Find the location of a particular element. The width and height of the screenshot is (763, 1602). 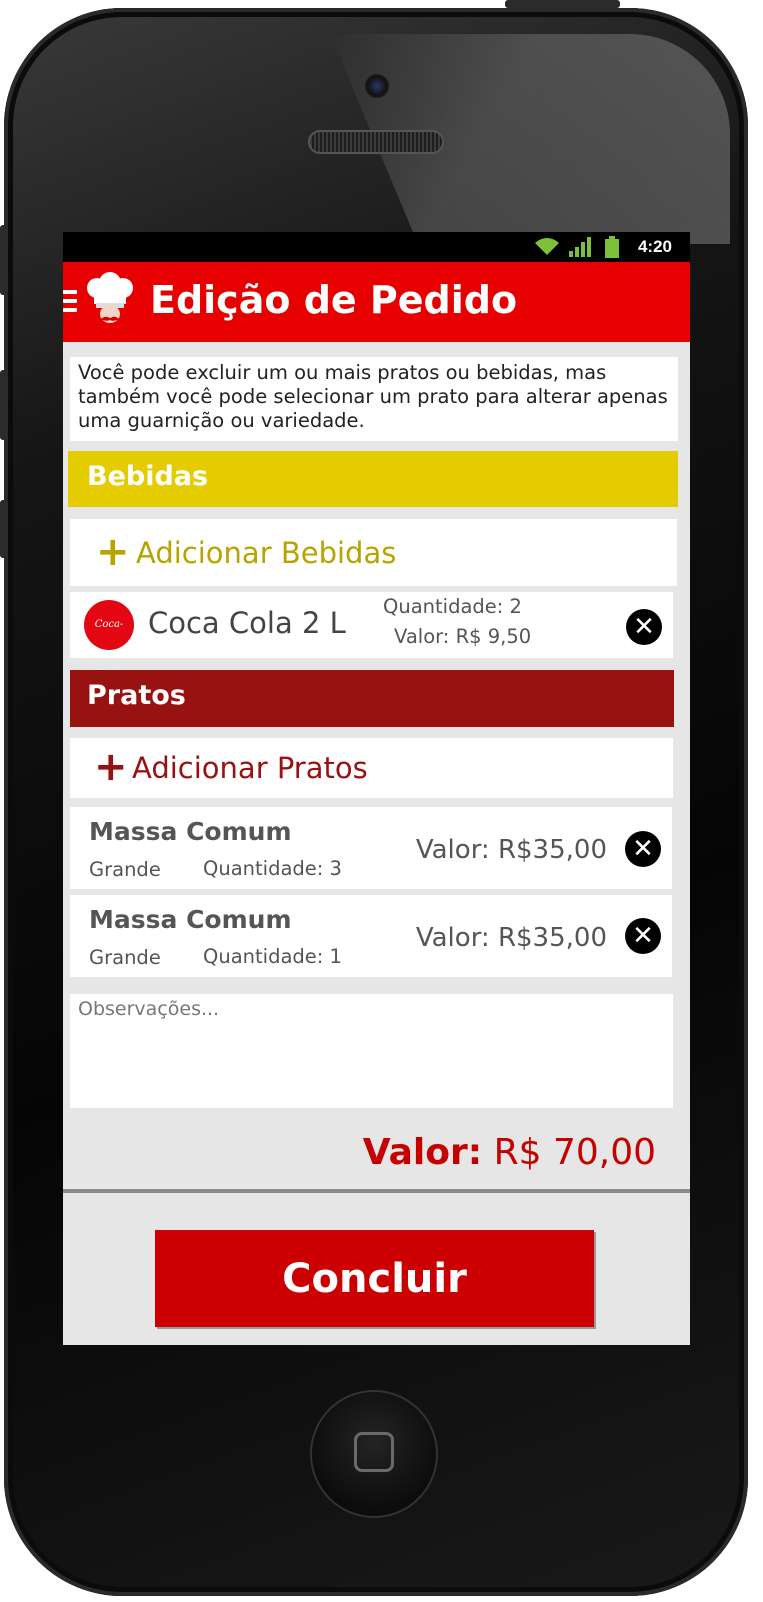

section-title-pratos: Pratos is located at coordinates (136, 695).